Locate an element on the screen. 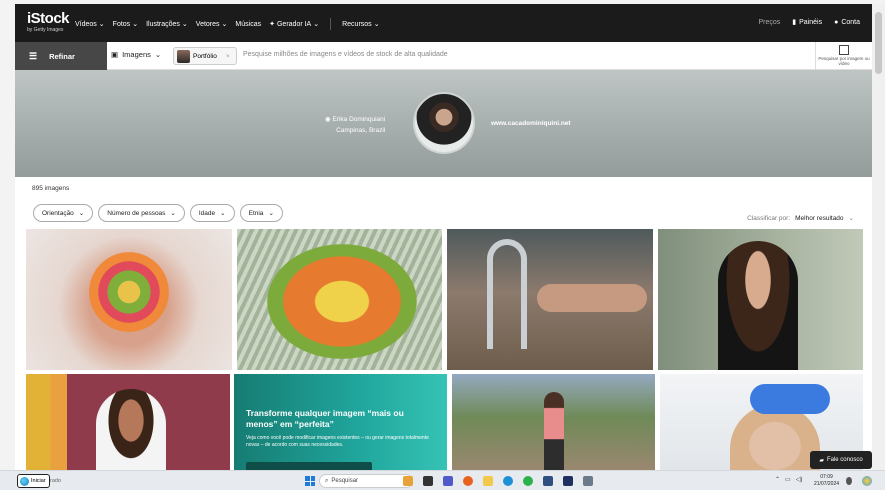 This screenshot has width=885, height=490. visual-search-icon is located at coordinates (844, 50).